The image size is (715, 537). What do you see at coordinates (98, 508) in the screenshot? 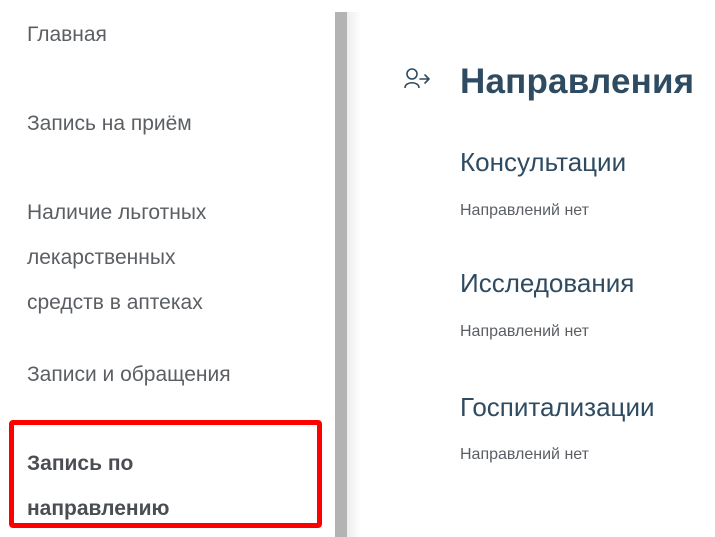
I see `sidebar-item-label-line: направлению` at bounding box center [98, 508].